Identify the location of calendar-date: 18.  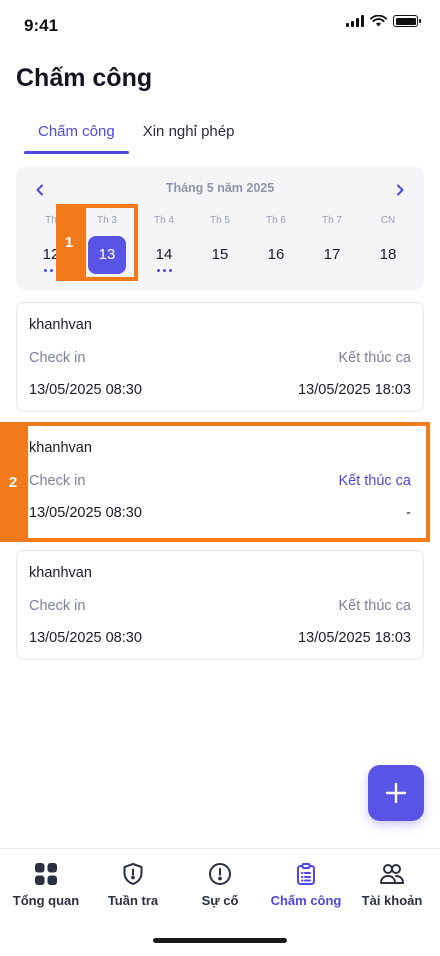
(388, 254).